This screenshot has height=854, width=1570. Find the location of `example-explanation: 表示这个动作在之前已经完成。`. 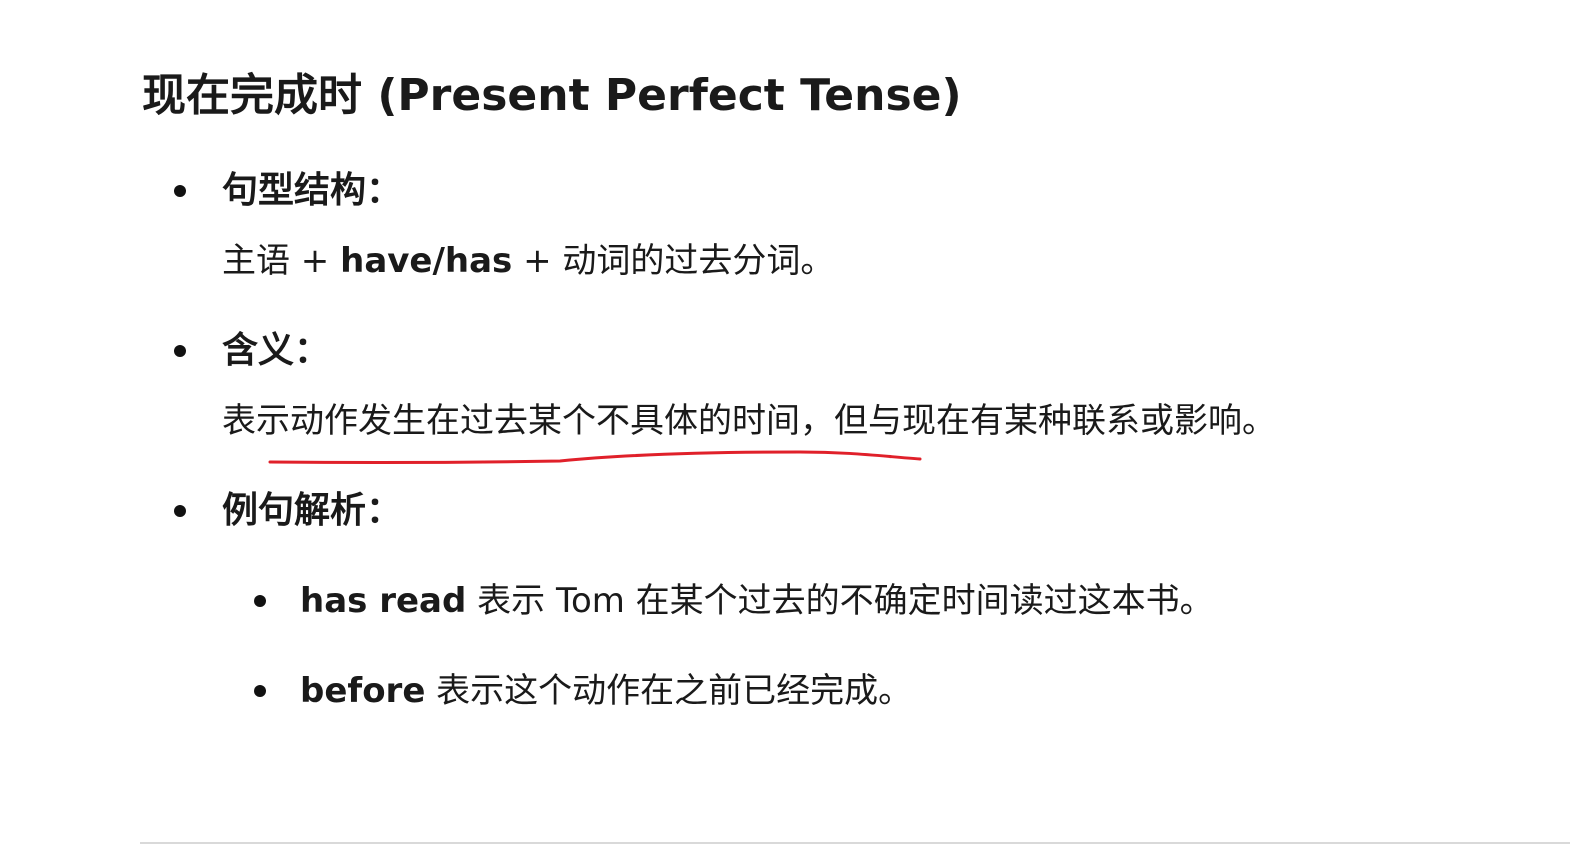

example-explanation: 表示这个动作在之前已经完成。 is located at coordinates (669, 691).